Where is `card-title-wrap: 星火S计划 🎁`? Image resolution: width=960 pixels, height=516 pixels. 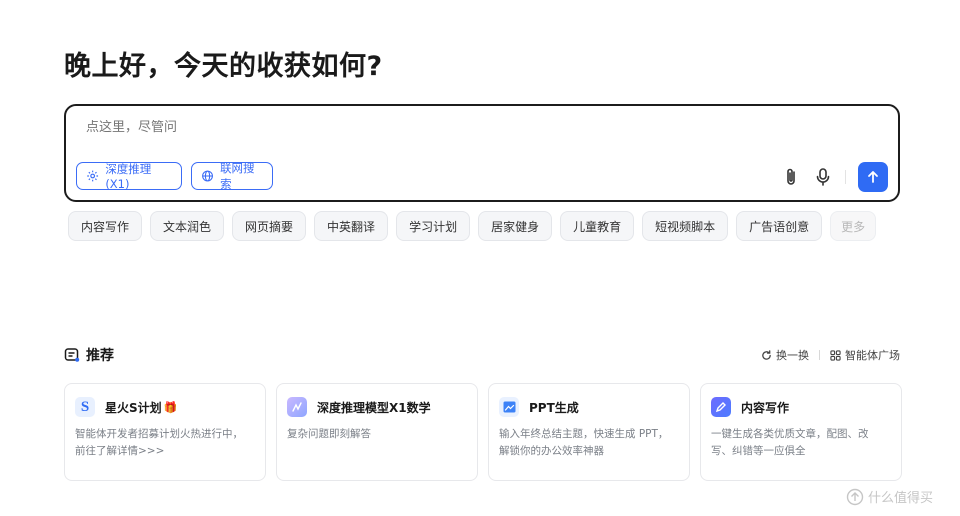
card-title-wrap: 星火S计划 🎁 is located at coordinates (141, 407).